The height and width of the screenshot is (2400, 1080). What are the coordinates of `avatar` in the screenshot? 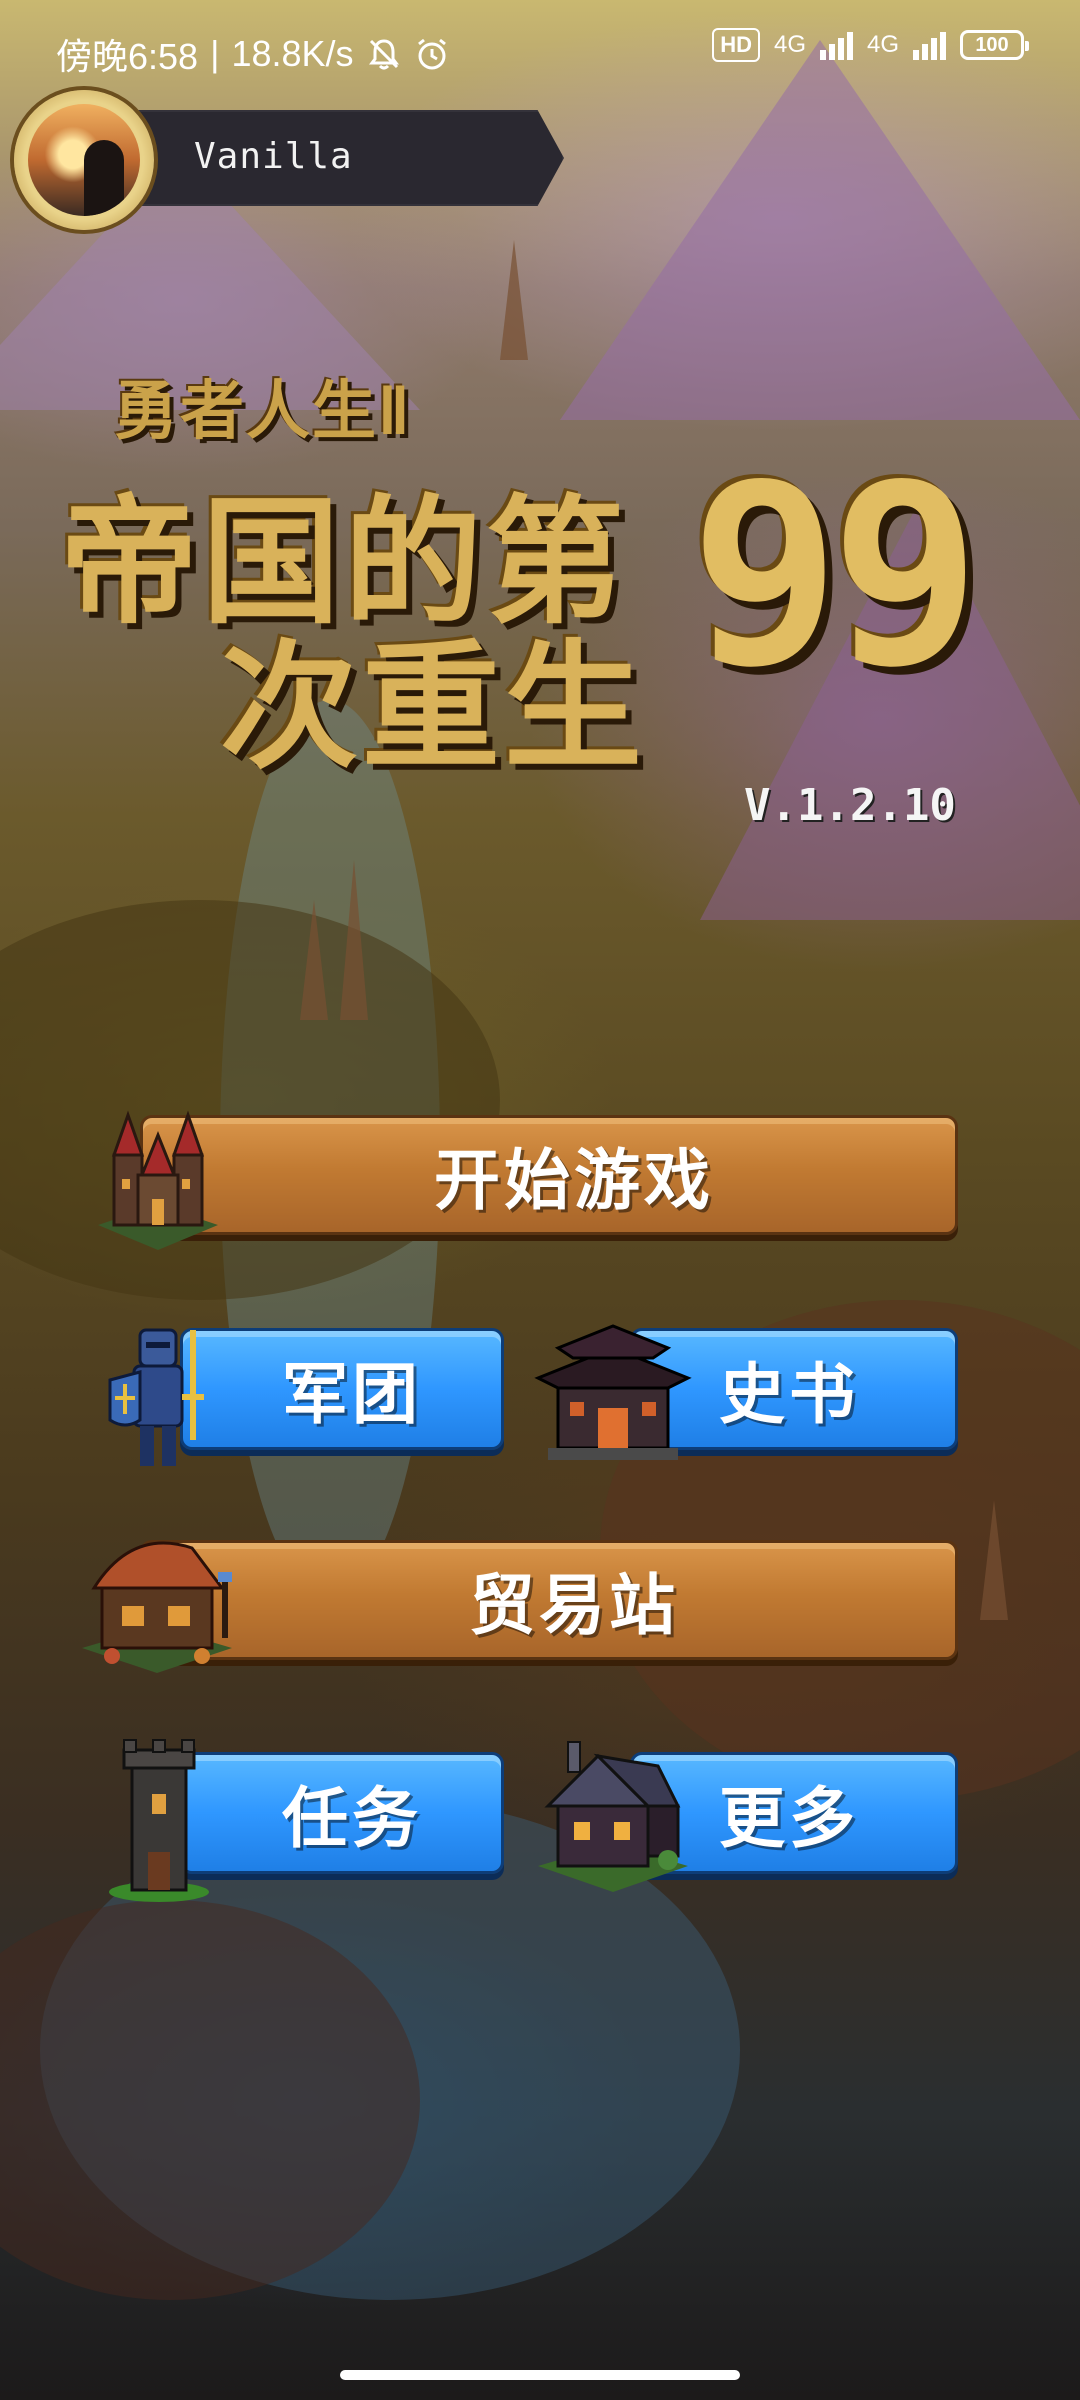 It's located at (84, 160).